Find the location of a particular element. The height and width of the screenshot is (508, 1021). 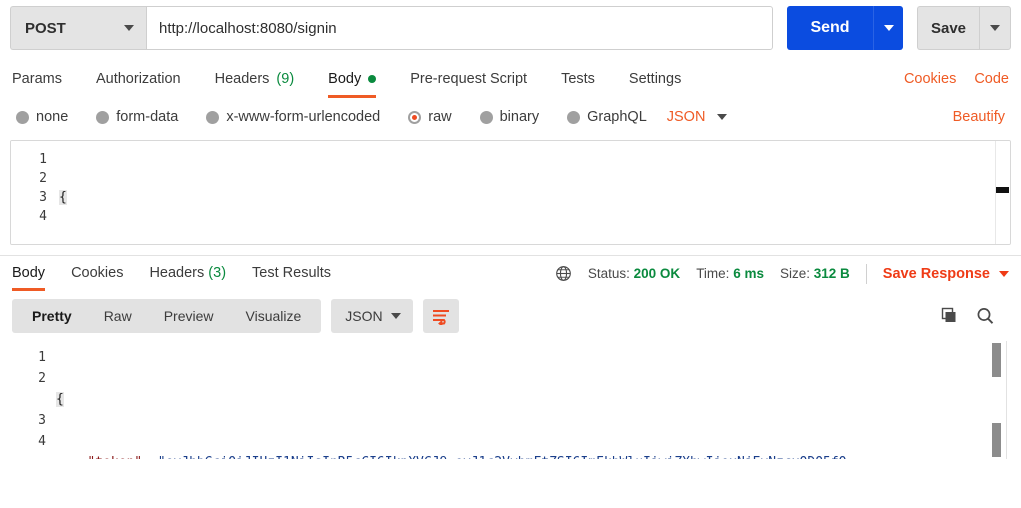

request-editor-scroll-thumb is located at coordinates (1002, 190).